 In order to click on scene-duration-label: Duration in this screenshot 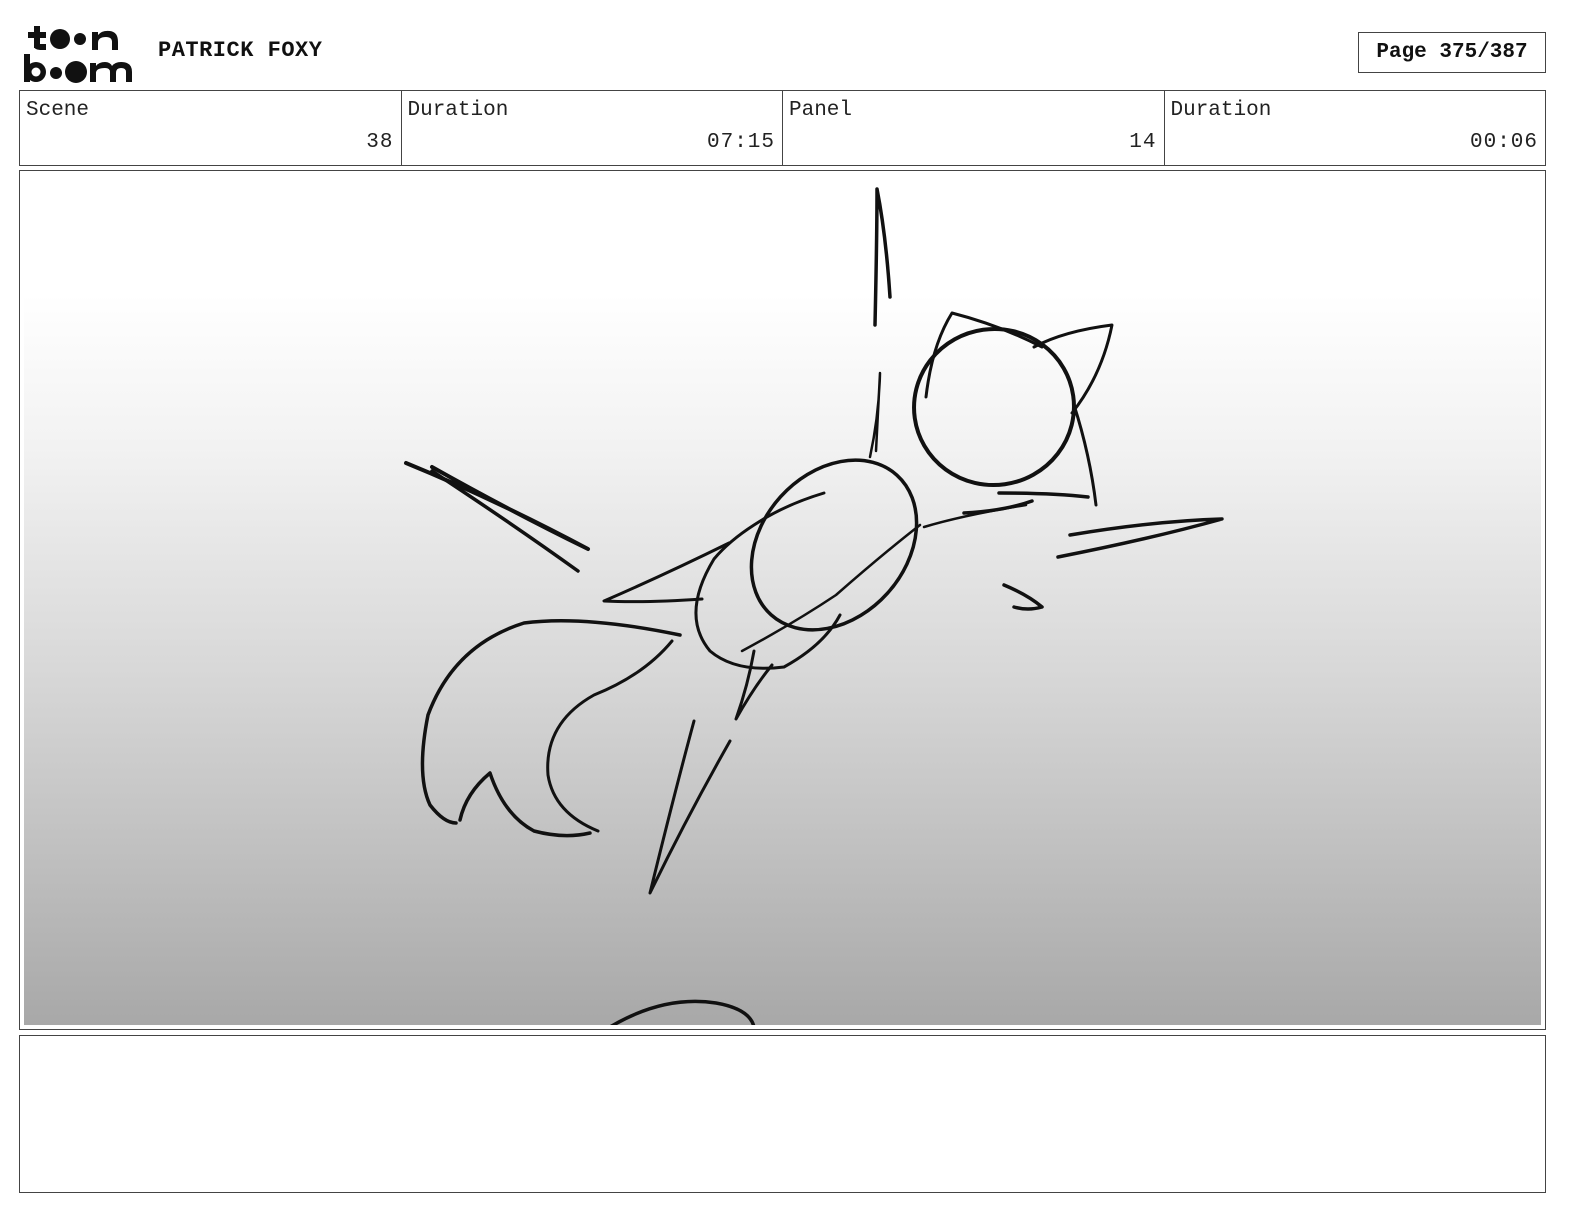, I will do `click(458, 110)`.